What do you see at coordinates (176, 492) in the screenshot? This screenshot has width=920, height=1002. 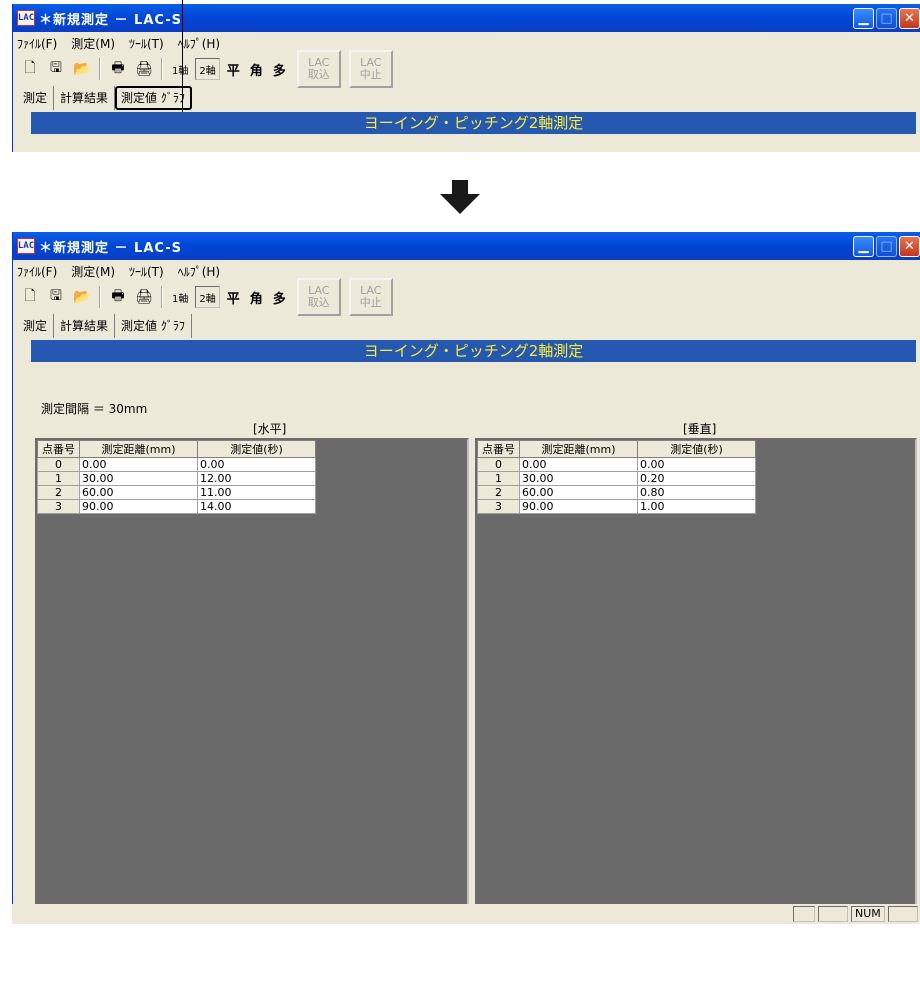 I see `table-row: 2 60.00 11.00` at bounding box center [176, 492].